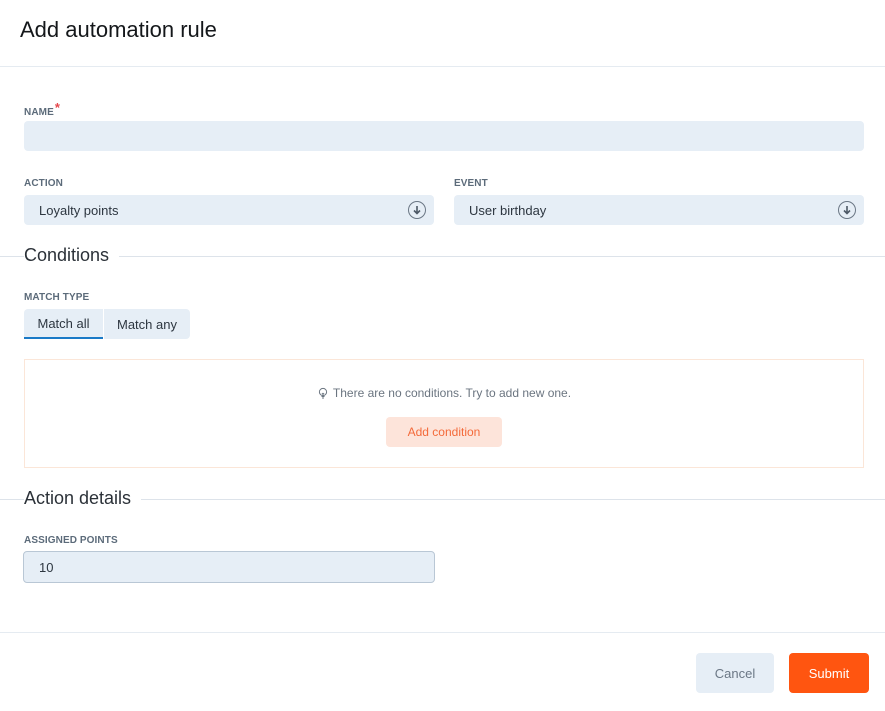 The height and width of the screenshot is (711, 885). Describe the element at coordinates (229, 210) in the screenshot. I see `action-select: Loyalty points` at that location.